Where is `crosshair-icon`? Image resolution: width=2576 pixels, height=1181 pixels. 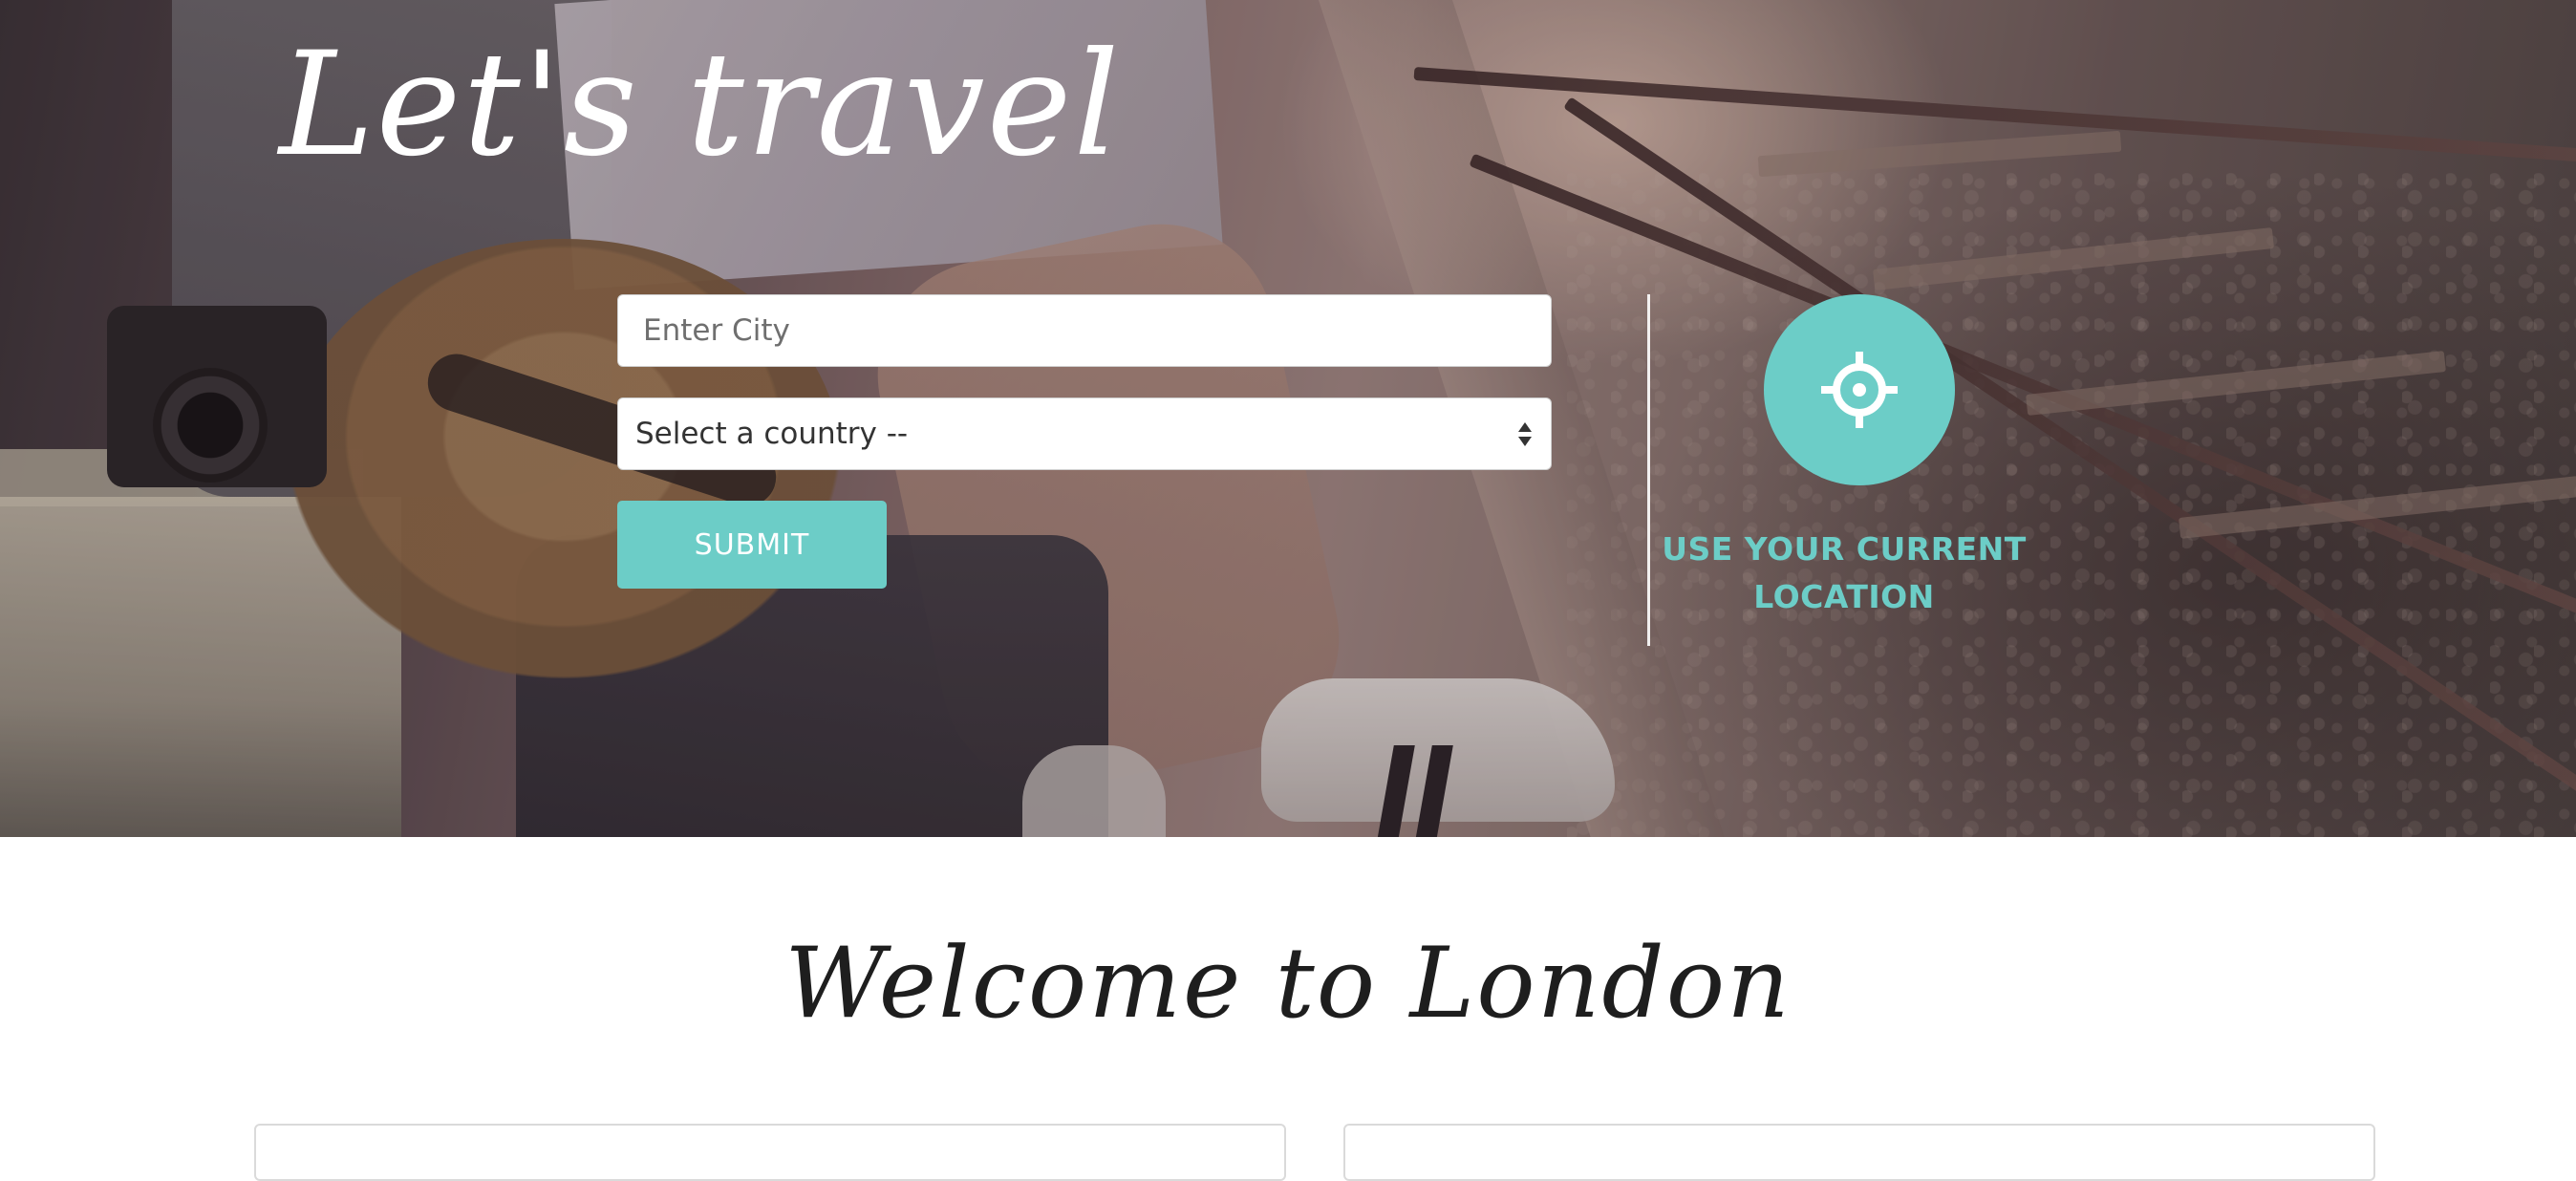 crosshair-icon is located at coordinates (1859, 390).